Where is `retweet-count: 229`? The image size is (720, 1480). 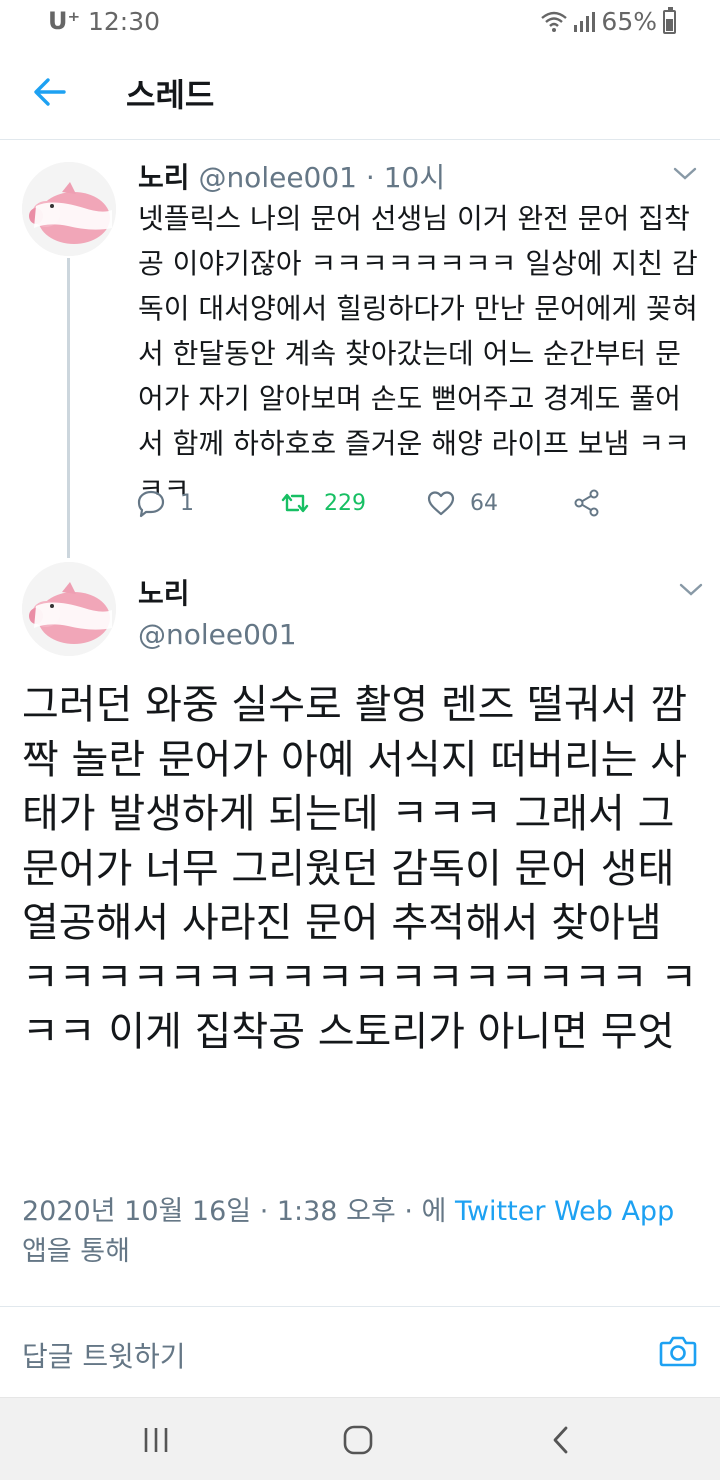 retweet-count: 229 is located at coordinates (345, 503).